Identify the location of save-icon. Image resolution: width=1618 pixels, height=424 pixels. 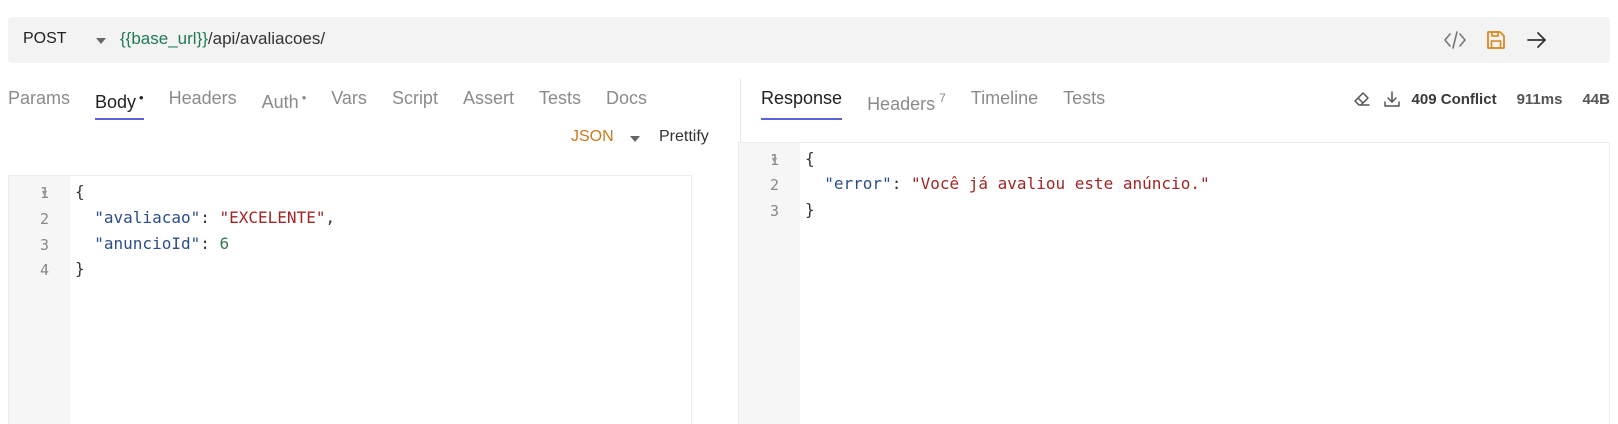
(1496, 40).